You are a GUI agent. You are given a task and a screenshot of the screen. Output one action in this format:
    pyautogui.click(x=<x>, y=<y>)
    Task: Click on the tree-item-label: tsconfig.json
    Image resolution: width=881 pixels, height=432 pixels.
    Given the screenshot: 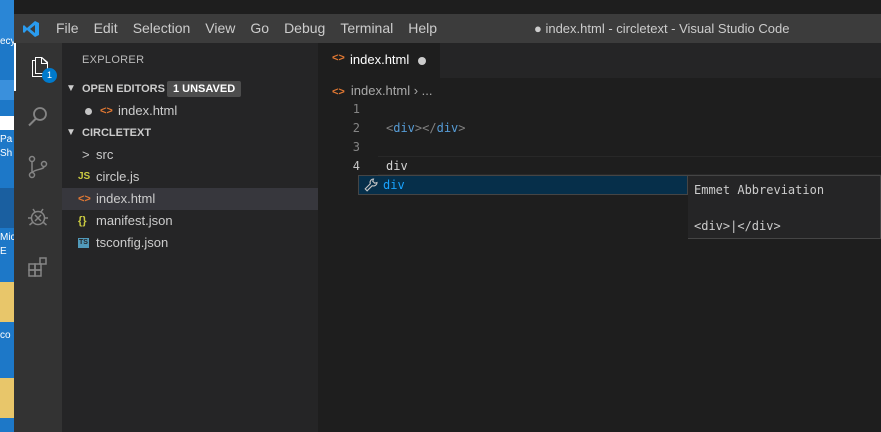 What is the action you would take?
    pyautogui.click(x=132, y=242)
    